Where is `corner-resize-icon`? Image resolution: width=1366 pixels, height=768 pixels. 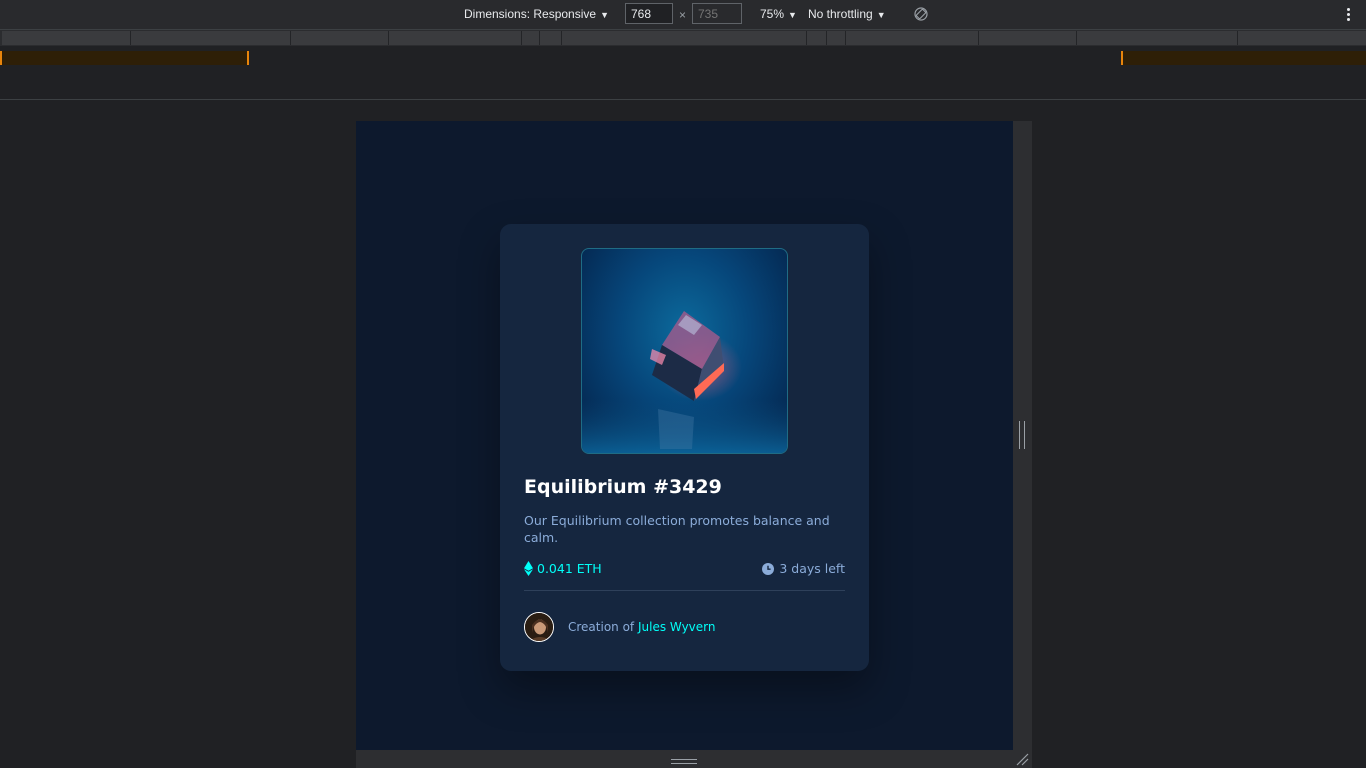 corner-resize-icon is located at coordinates (1022, 759).